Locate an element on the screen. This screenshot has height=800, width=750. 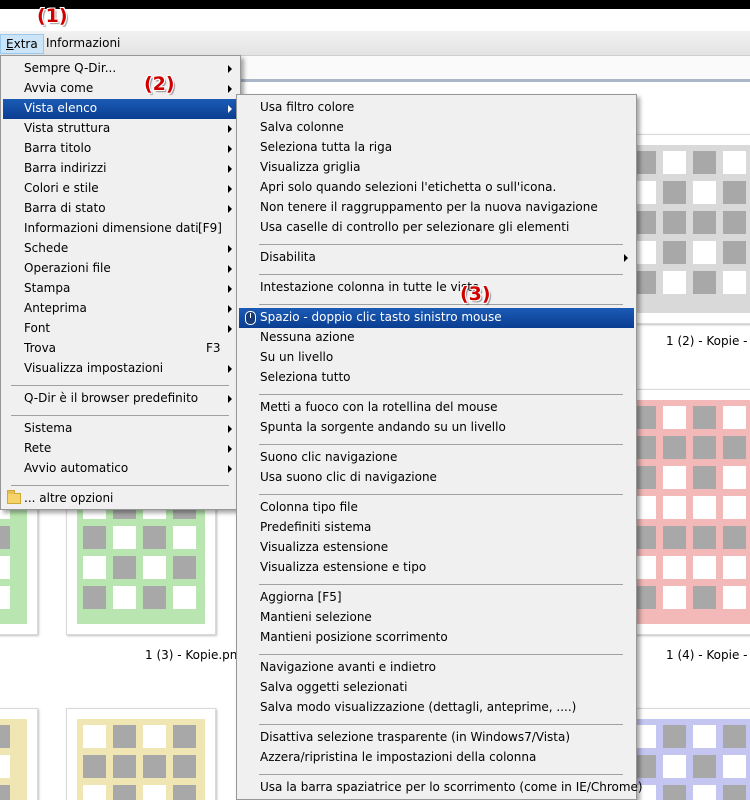
menu-item-intestazione-colonna-in-tutte-le-viste: Intestazione colonna in tutte le viste is located at coordinates (436, 288).